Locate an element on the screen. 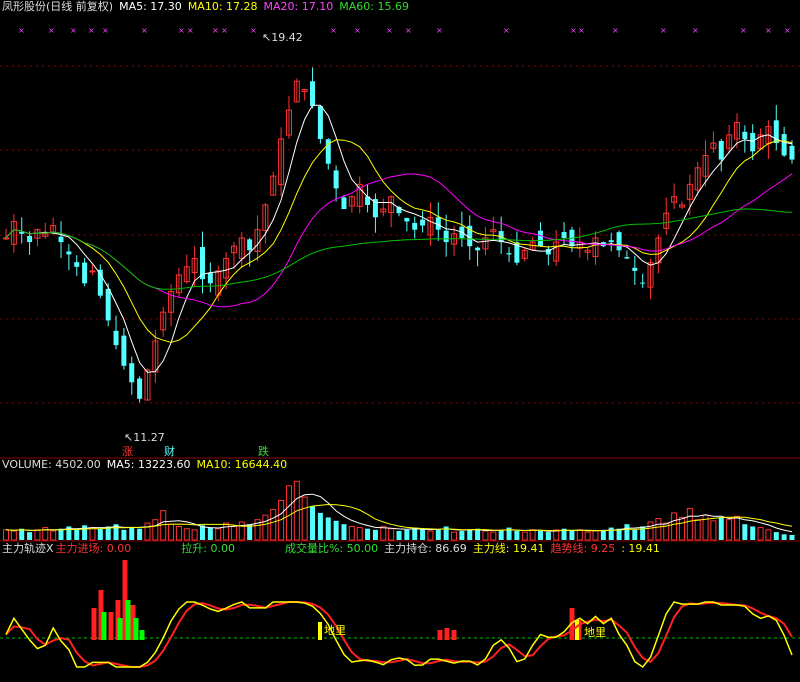 This screenshot has height=682, width=800. signal-markers: × × × × × × × × × × × × × × × × × × × × × × × × × is located at coordinates (404, 30).